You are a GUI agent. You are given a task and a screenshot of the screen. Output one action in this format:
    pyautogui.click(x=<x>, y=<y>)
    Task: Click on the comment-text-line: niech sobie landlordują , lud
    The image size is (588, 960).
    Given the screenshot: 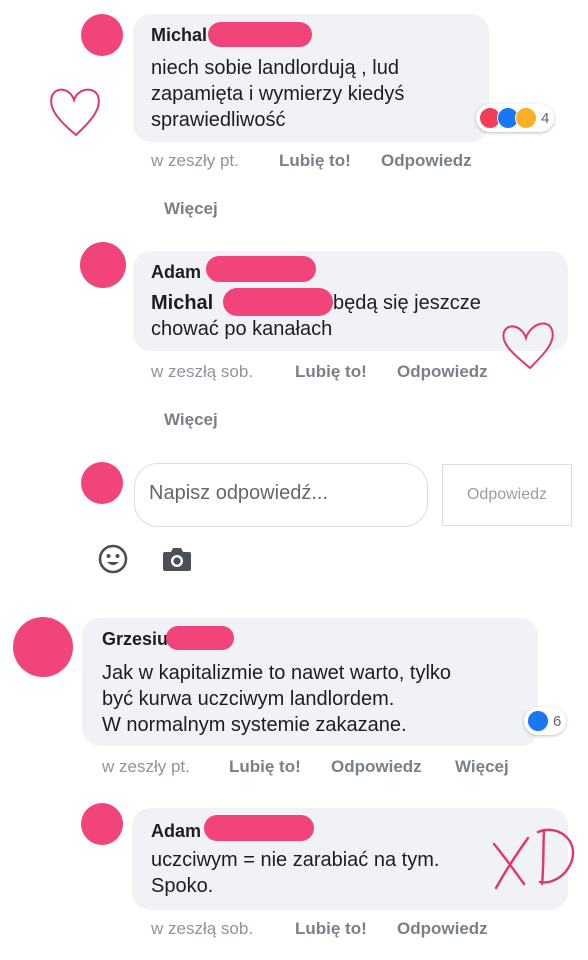 What is the action you would take?
    pyautogui.click(x=275, y=68)
    